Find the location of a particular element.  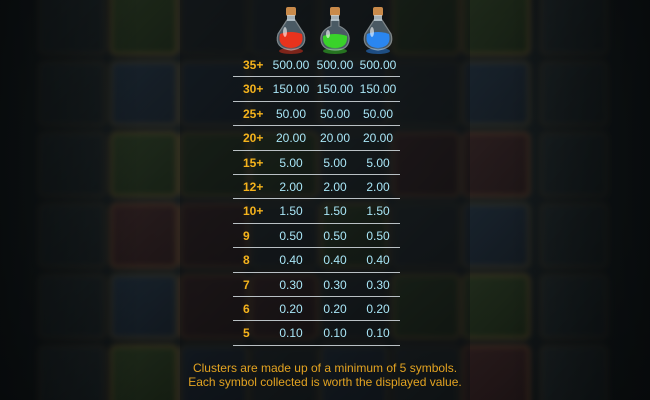

cluster-size: 10+ is located at coordinates (253, 211).